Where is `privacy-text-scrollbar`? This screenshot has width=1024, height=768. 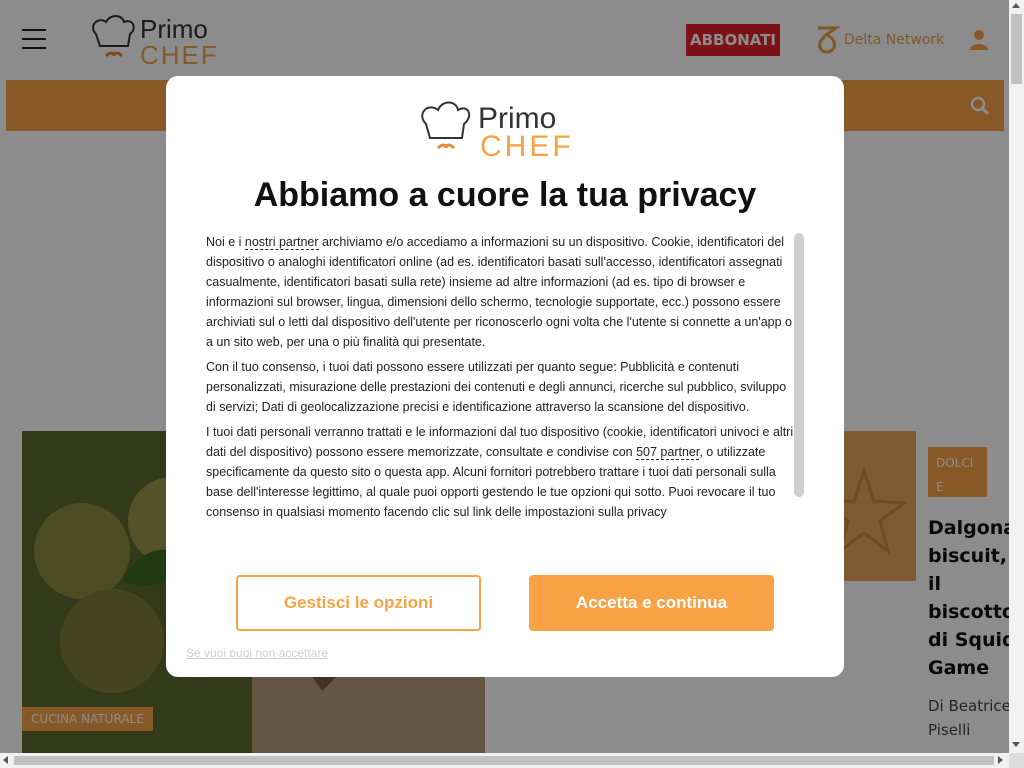 privacy-text-scrollbar is located at coordinates (799, 365).